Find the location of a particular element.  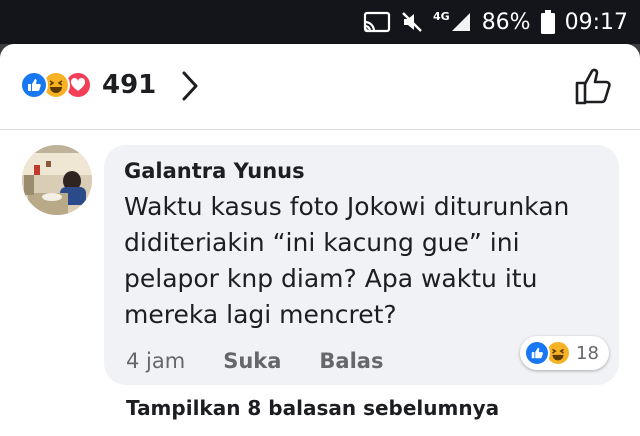

reactions-summary: 491 is located at coordinates (88, 85).